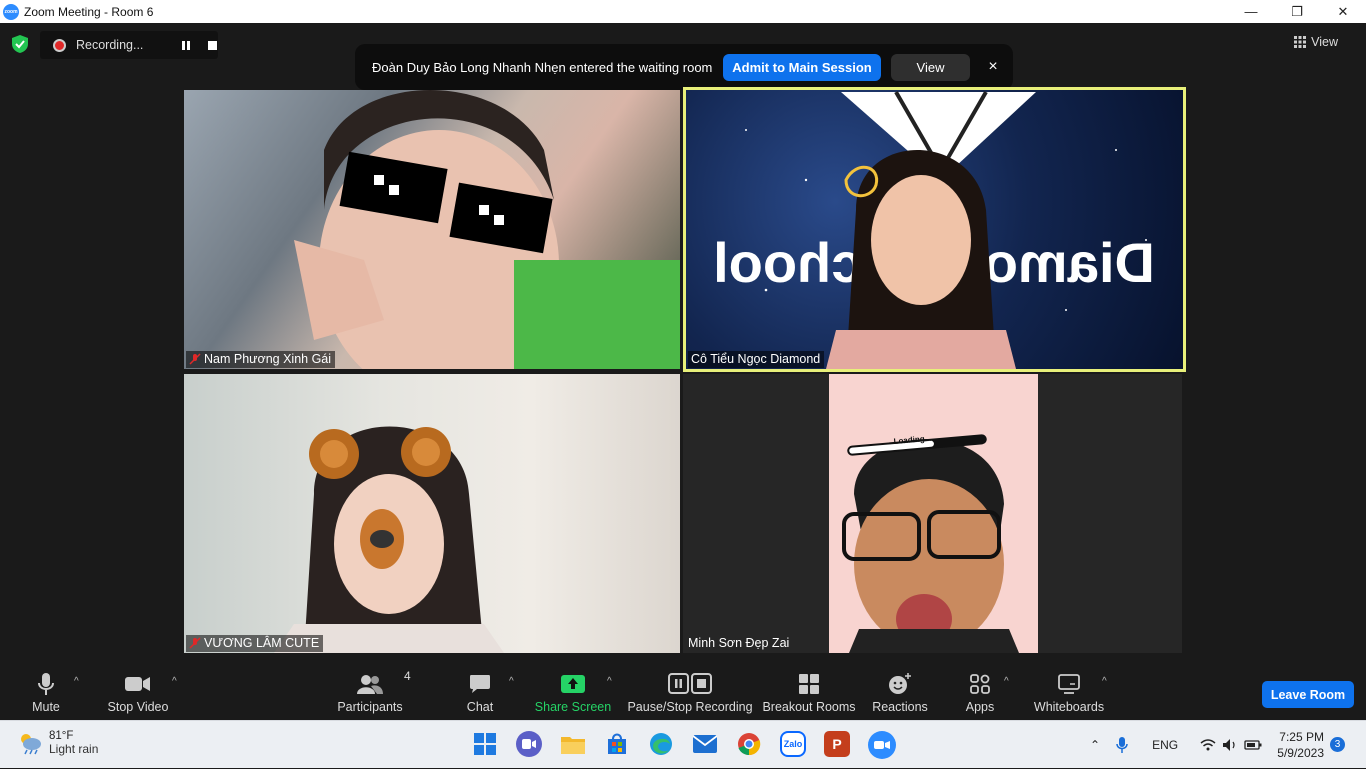 This screenshot has height=769, width=1366. Describe the element at coordinates (1165, 745) in the screenshot. I see `input-language-indicator: ENG` at that location.